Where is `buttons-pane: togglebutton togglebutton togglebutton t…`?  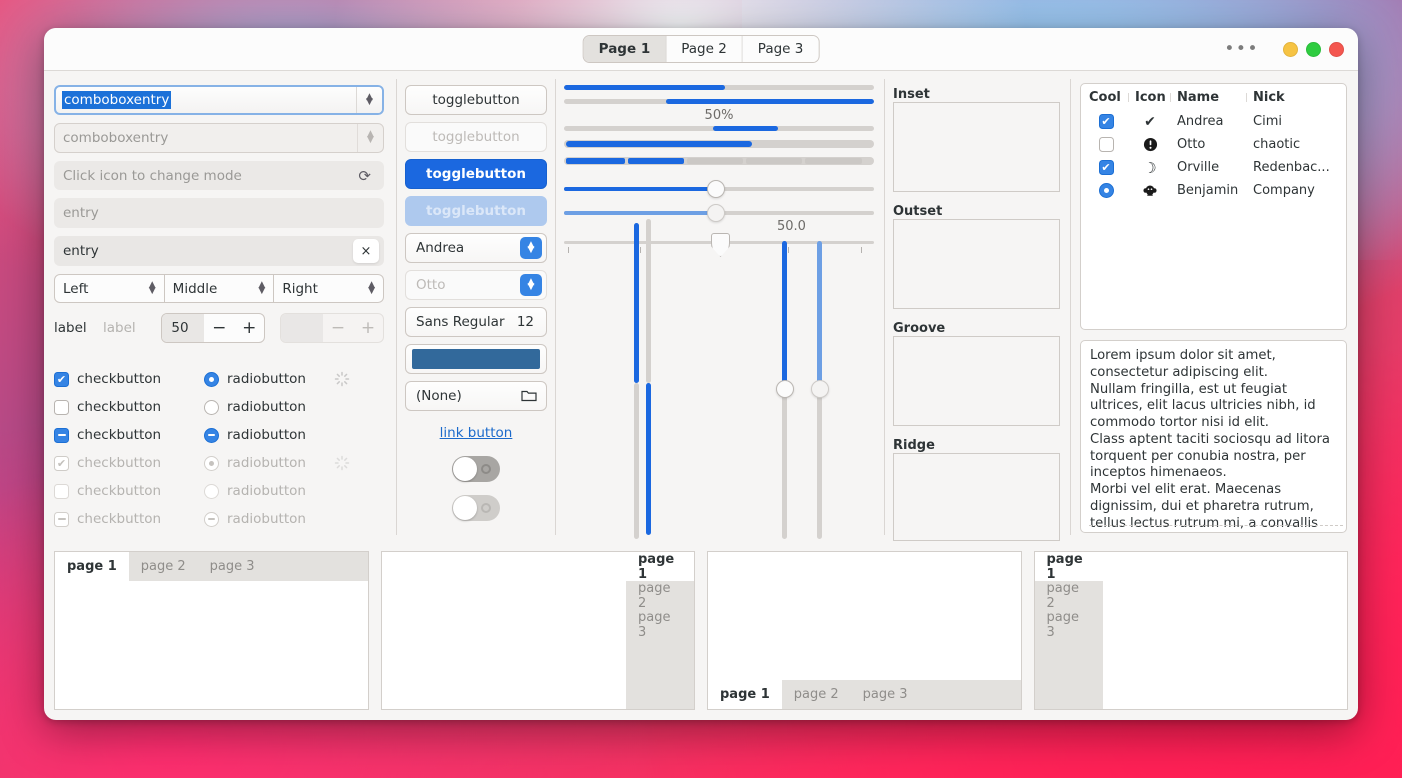 buttons-pane: togglebutton togglebutton togglebutton t… is located at coordinates (476, 307).